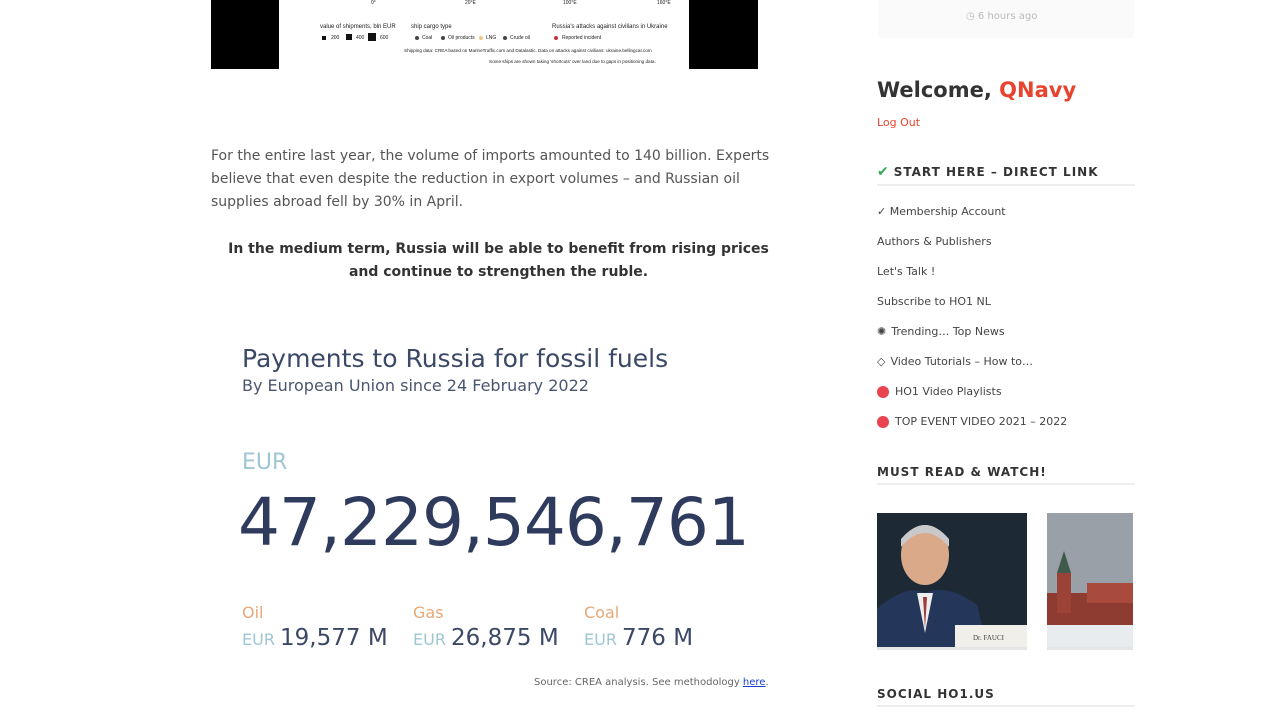 Image resolution: width=1280 pixels, height=720 pixels. What do you see at coordinates (941, 211) in the screenshot?
I see `link-label: ✓ Membership Account` at bounding box center [941, 211].